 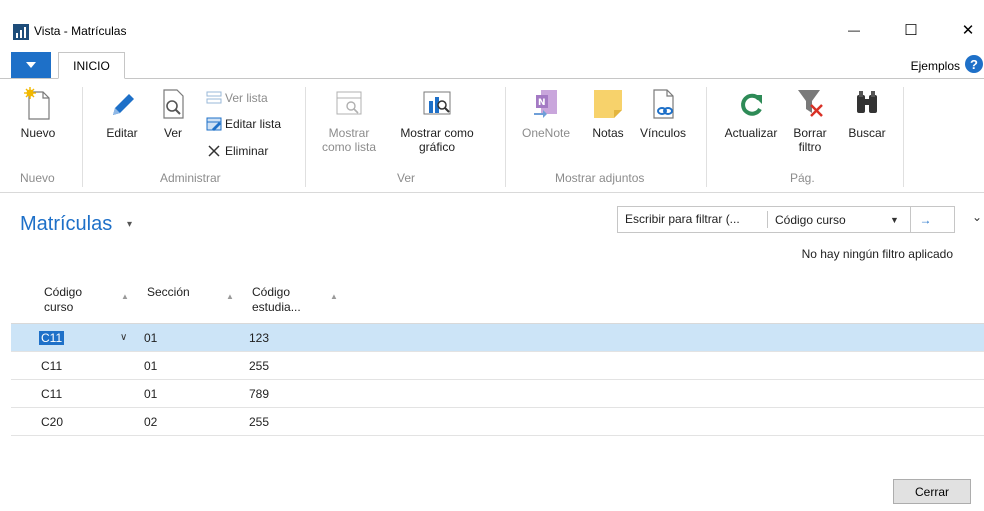 What do you see at coordinates (935, 66) in the screenshot?
I see `ejemplos-link: Ejemplos` at bounding box center [935, 66].